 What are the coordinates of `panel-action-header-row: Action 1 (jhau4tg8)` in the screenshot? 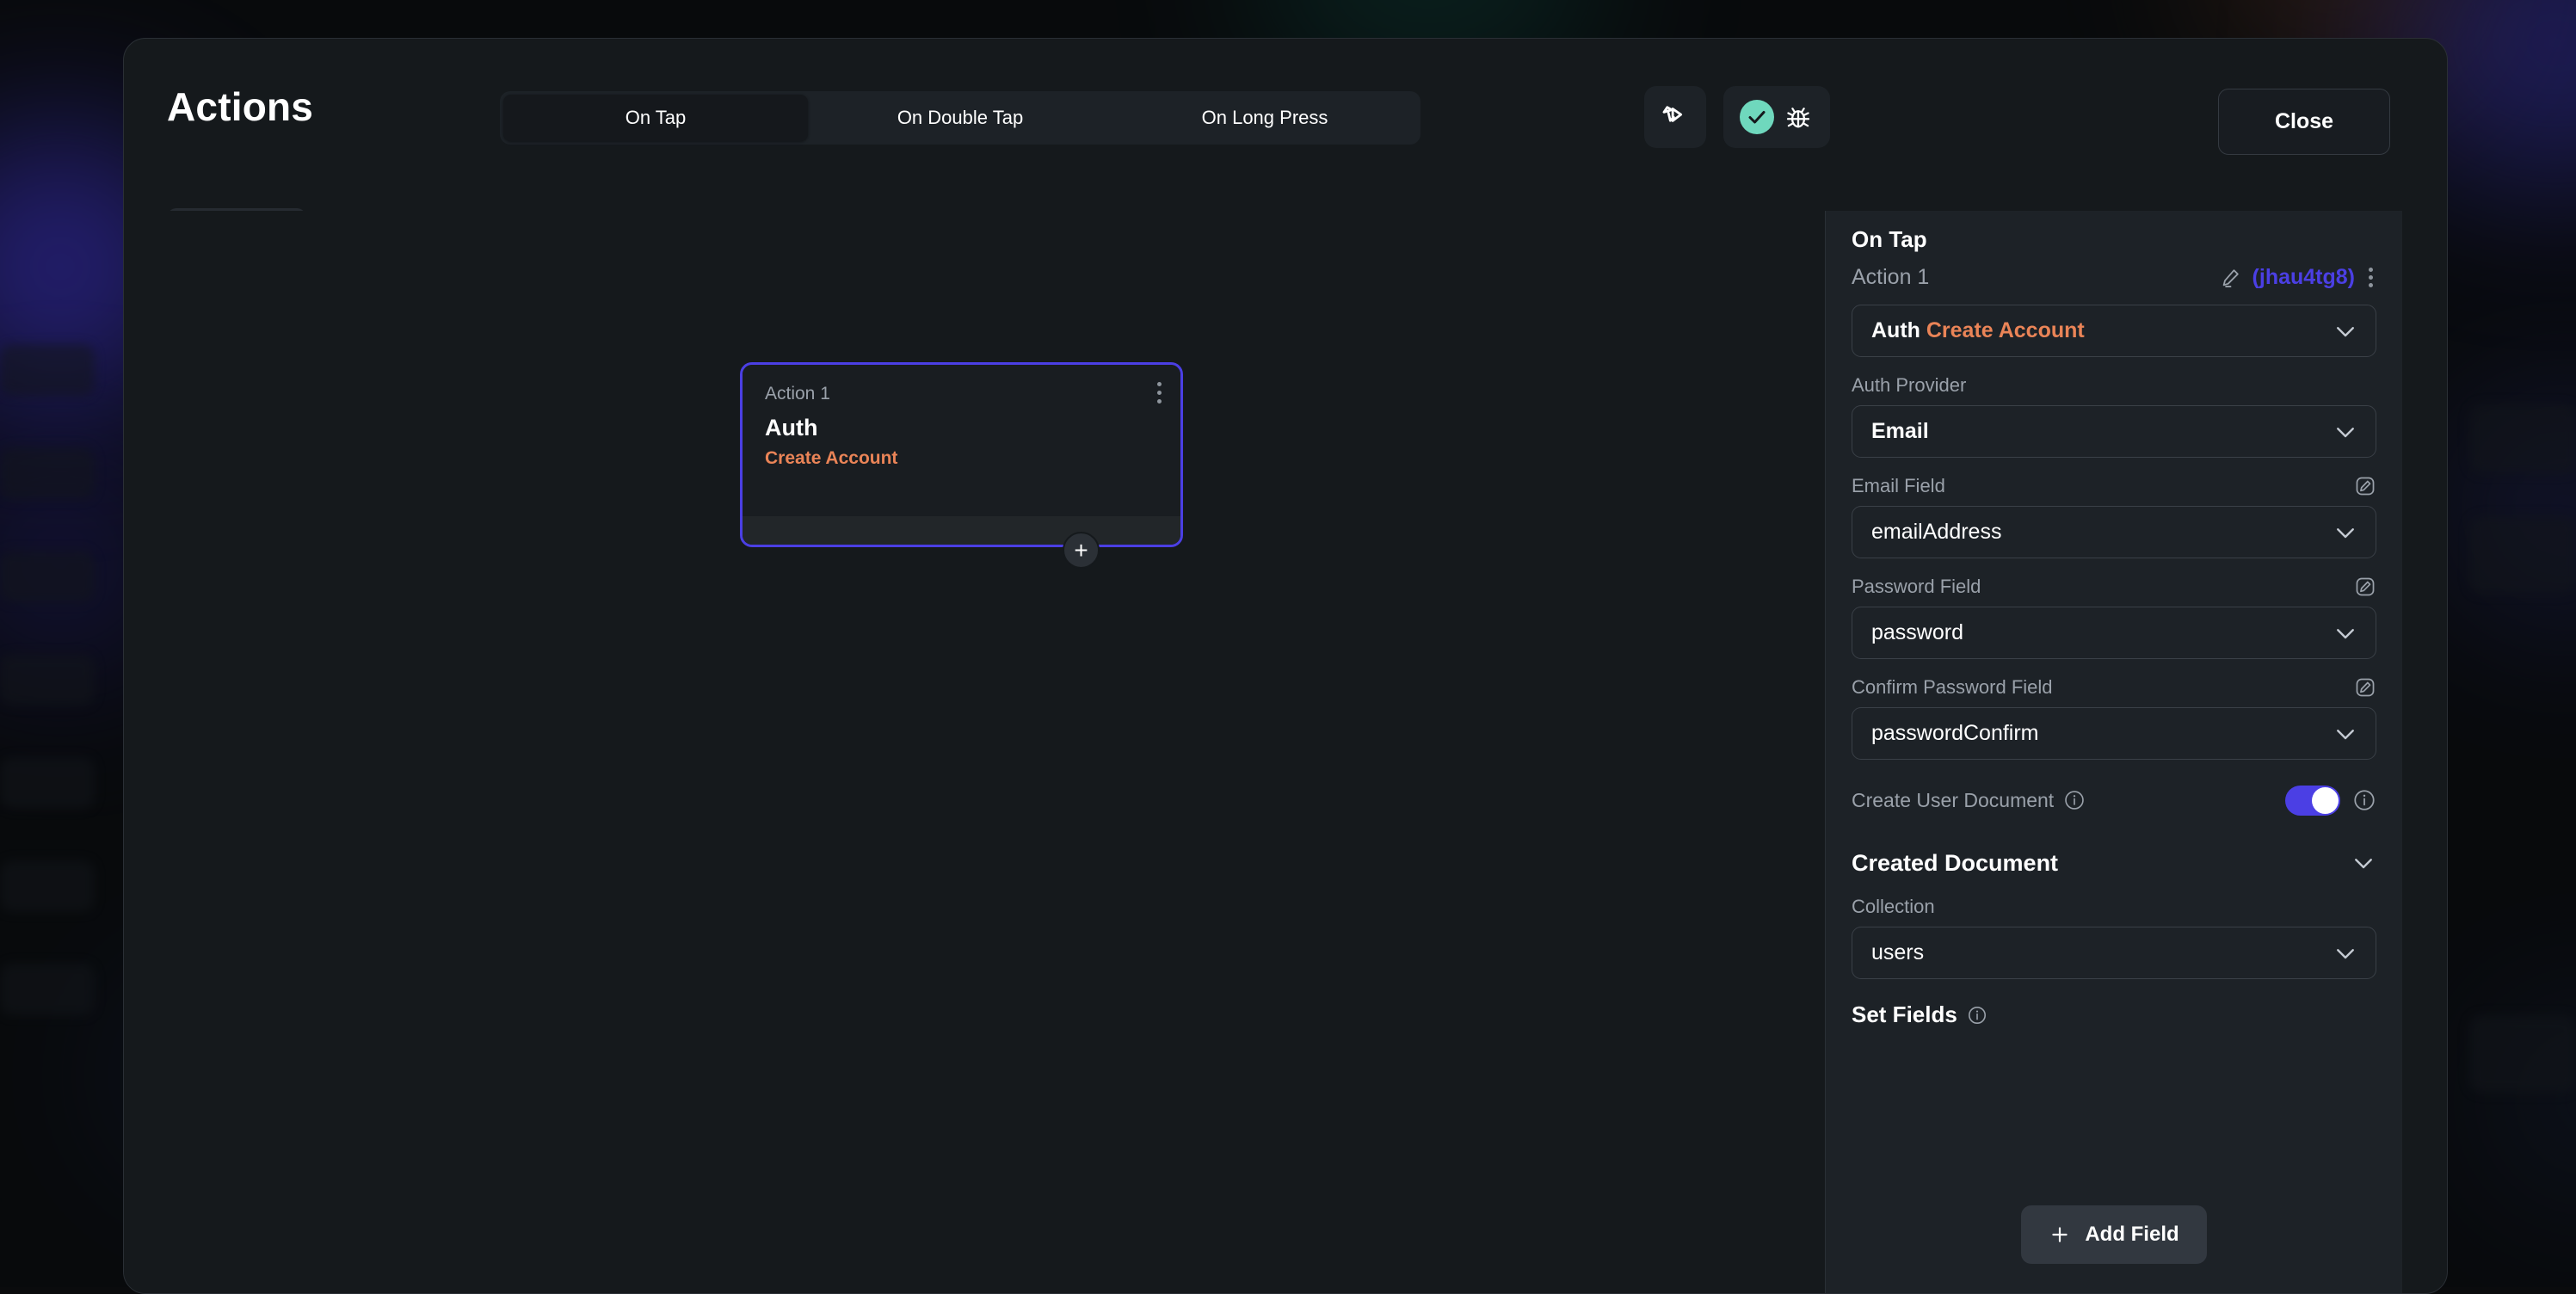 It's located at (2114, 277).